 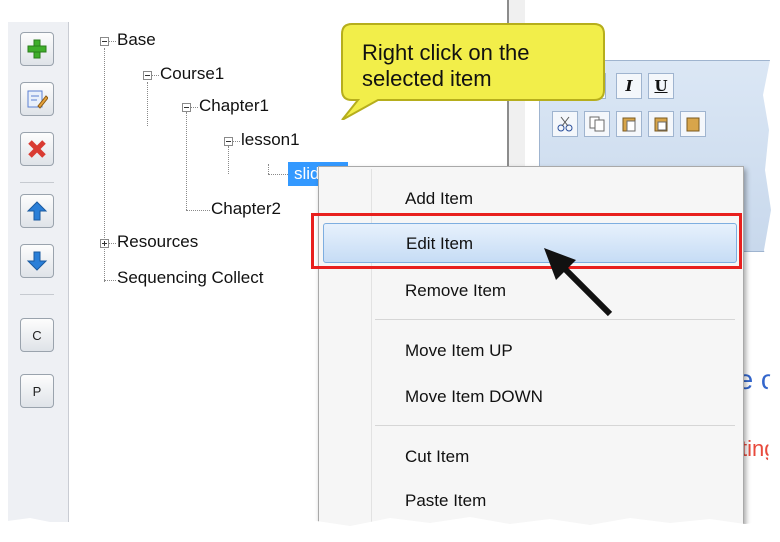 I want to click on add-item-button, so click(x=37, y=49).